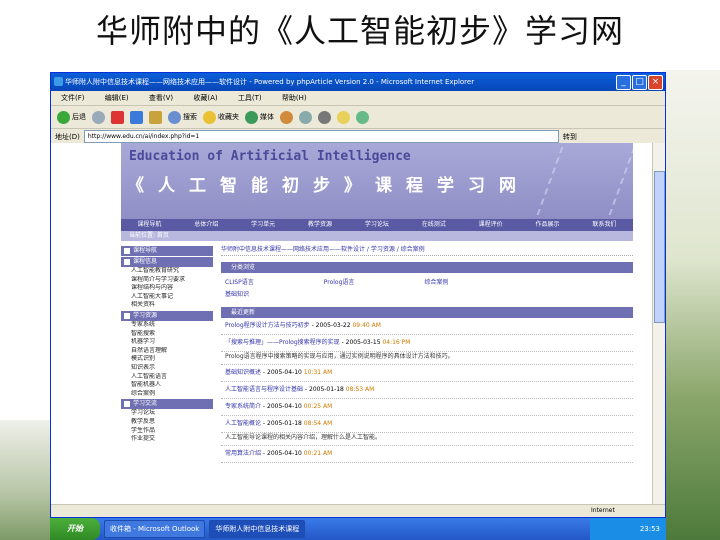 The width and height of the screenshot is (720, 540). I want to click on start-button: 开始, so click(75, 529).